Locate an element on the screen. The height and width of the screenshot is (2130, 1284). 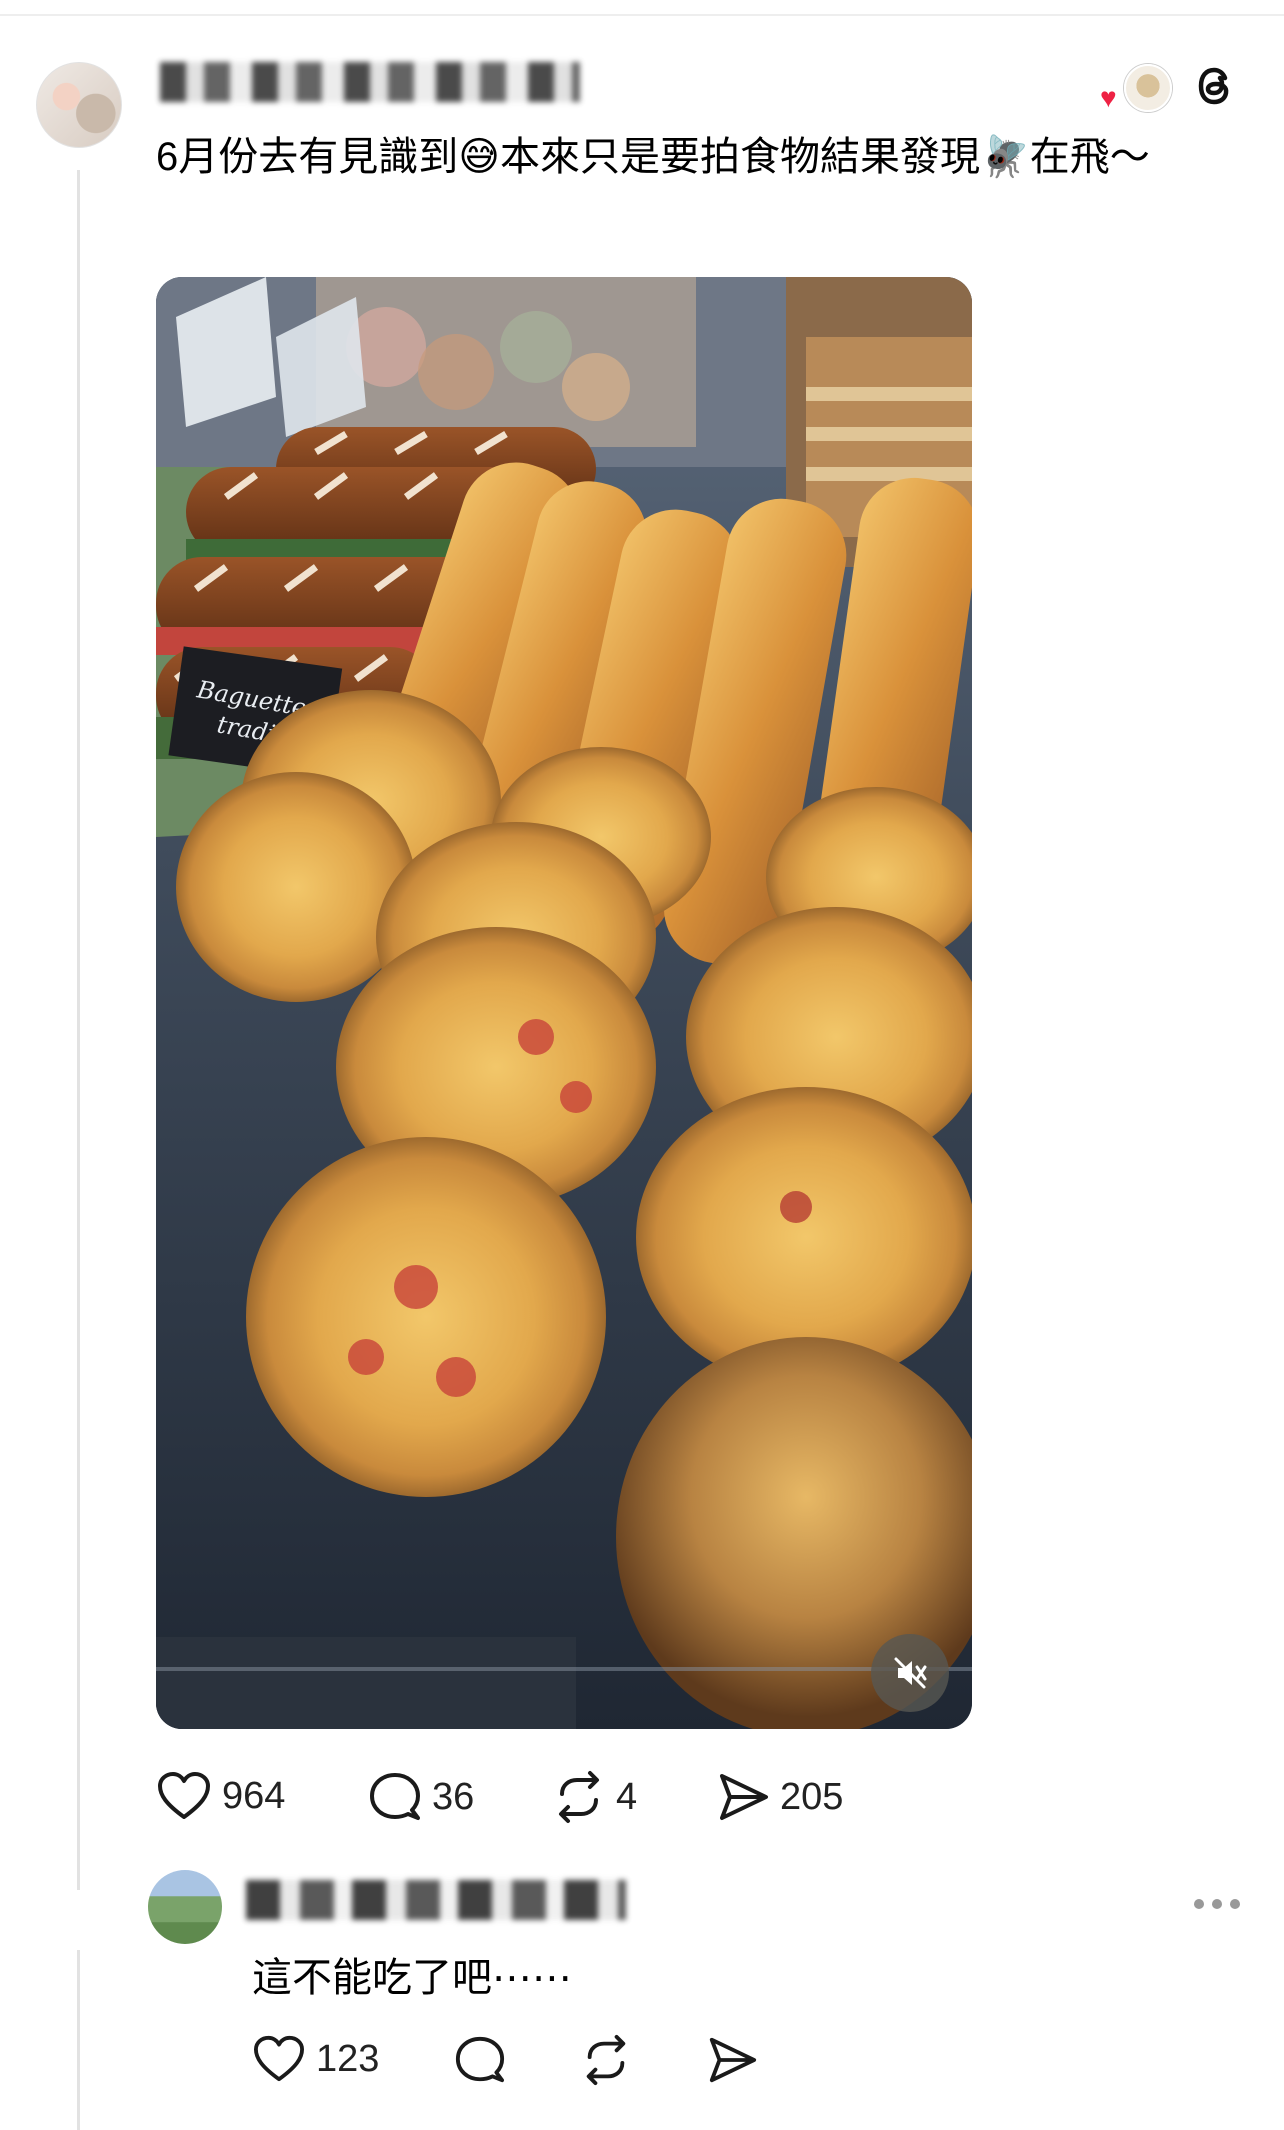
reply-like-button: 123 is located at coordinates (315, 2059).